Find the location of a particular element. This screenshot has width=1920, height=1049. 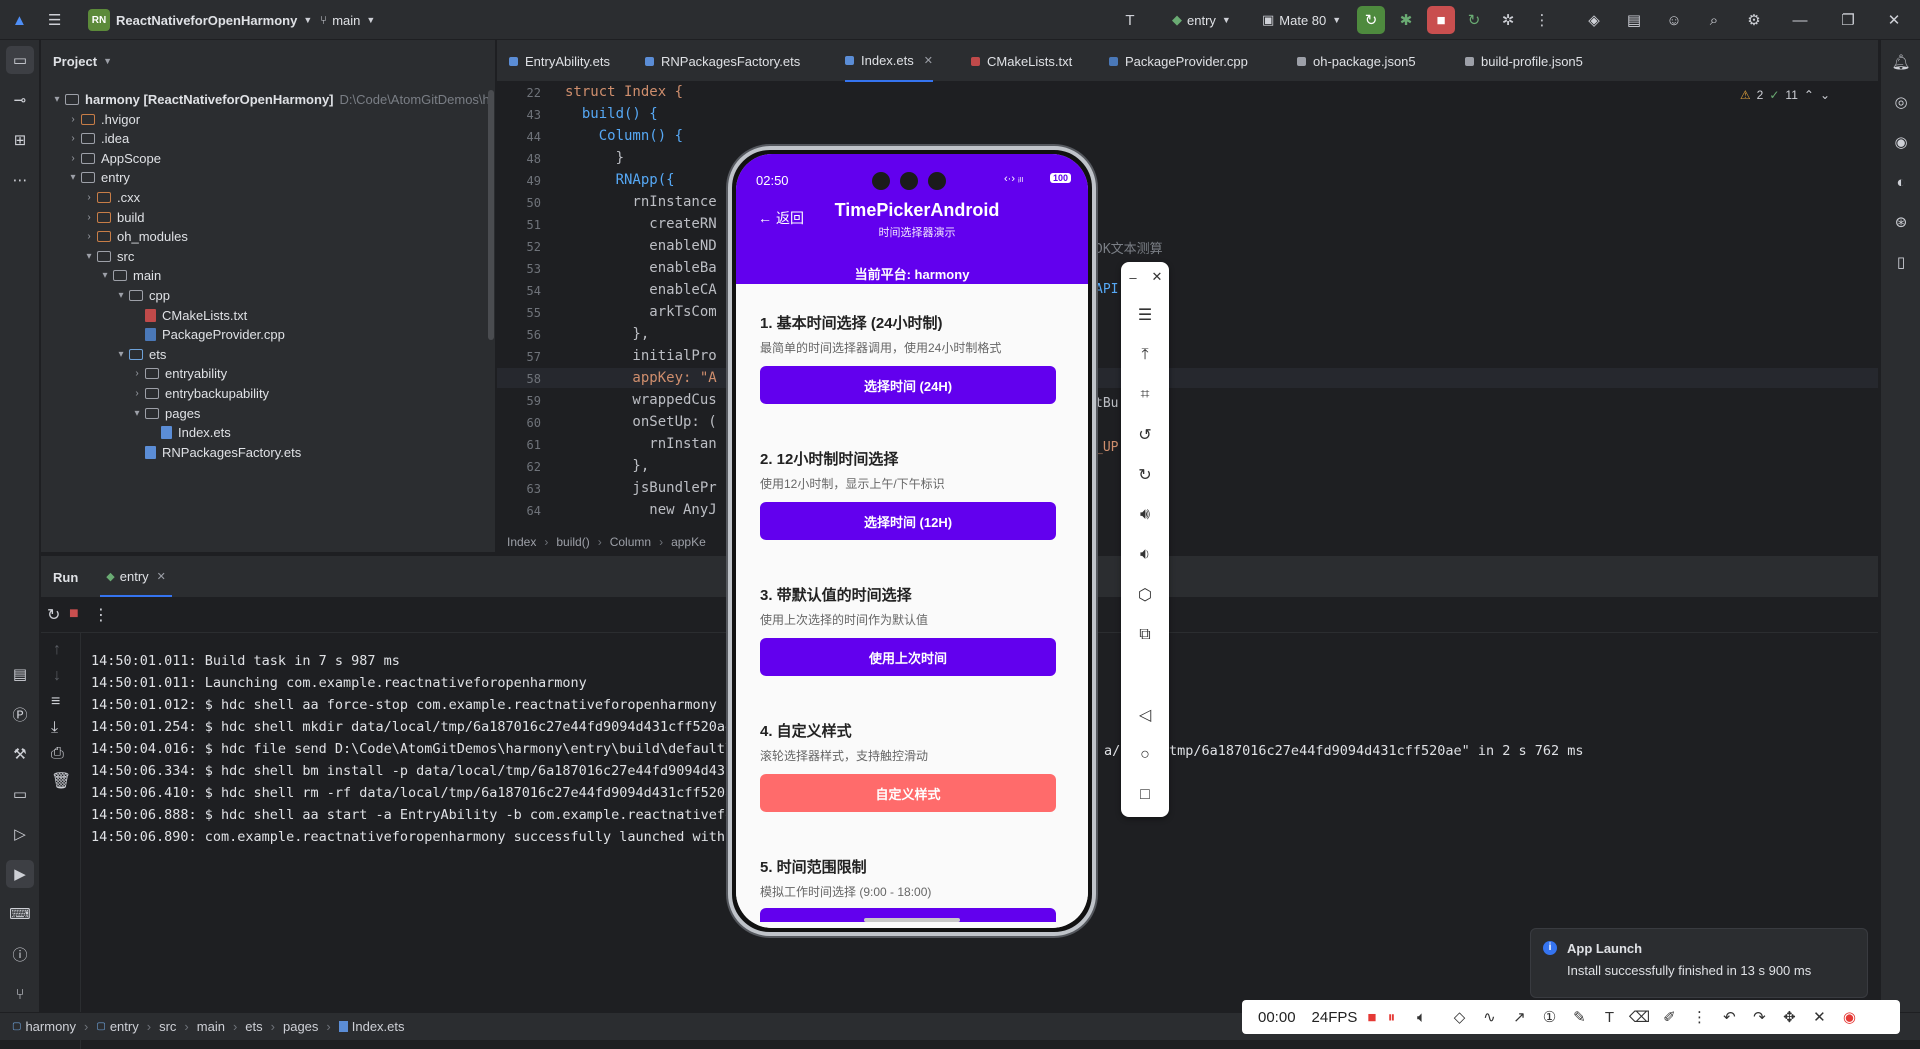

text-icon: T is located at coordinates (1609, 1017).